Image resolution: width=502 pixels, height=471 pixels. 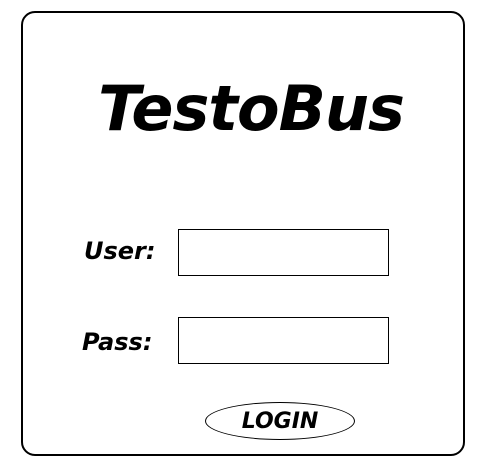 What do you see at coordinates (117, 342) in the screenshot?
I see `pass-label: Pass:` at bounding box center [117, 342].